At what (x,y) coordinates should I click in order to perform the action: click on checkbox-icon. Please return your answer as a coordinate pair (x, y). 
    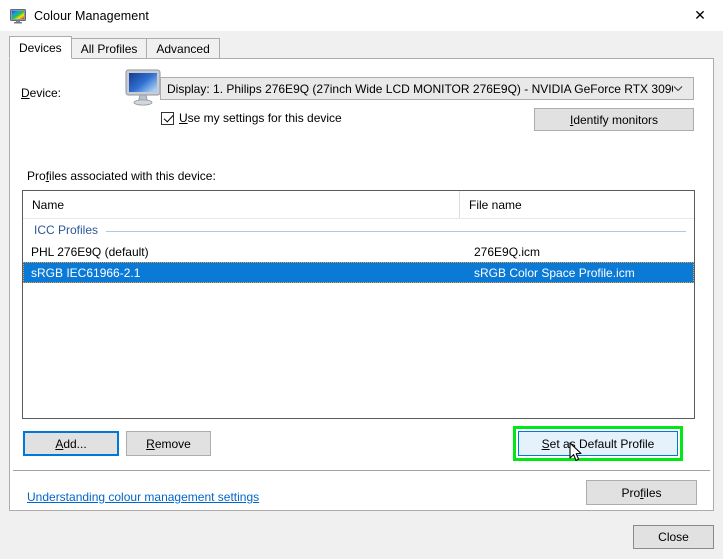
    Looking at the image, I should click on (167, 118).